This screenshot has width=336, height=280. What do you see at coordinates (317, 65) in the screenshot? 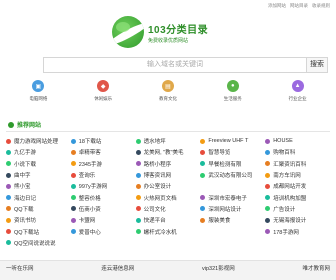
I see `search-button: 搜索` at bounding box center [317, 65].